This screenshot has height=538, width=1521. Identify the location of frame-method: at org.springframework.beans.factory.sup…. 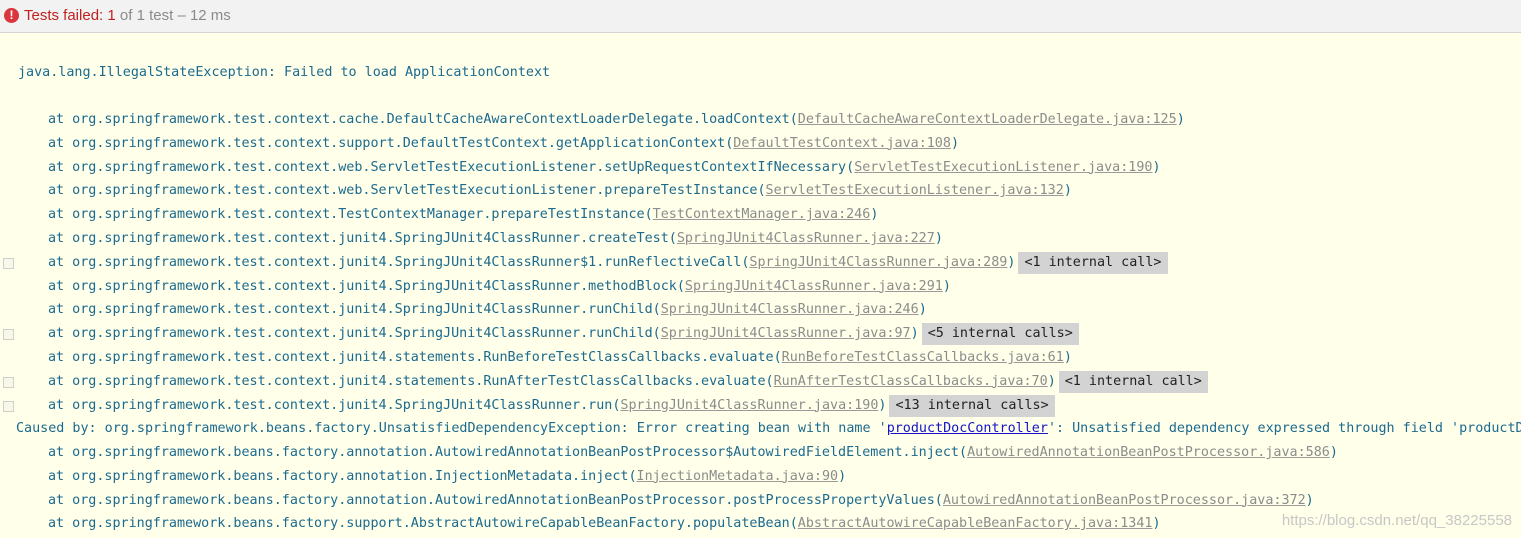
(423, 524).